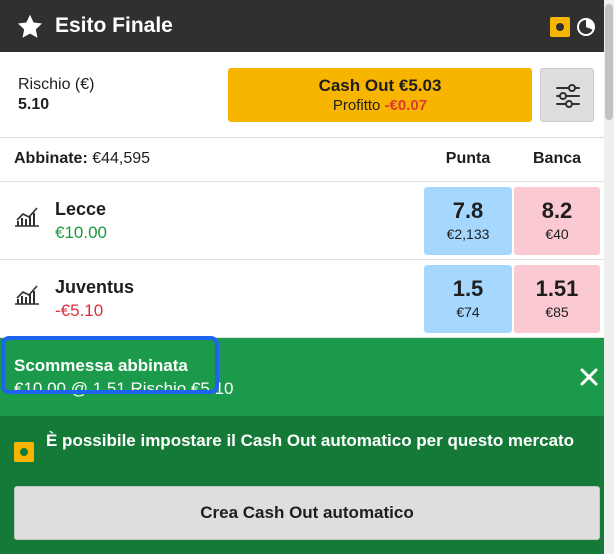 Image resolution: width=614 pixels, height=554 pixels. I want to click on scrollbar, so click(609, 277).